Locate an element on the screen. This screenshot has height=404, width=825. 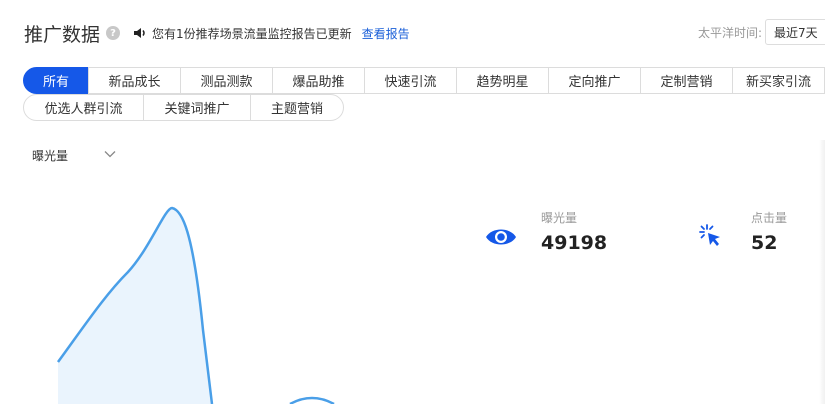
tab-all: 所有 is located at coordinates (56, 80).